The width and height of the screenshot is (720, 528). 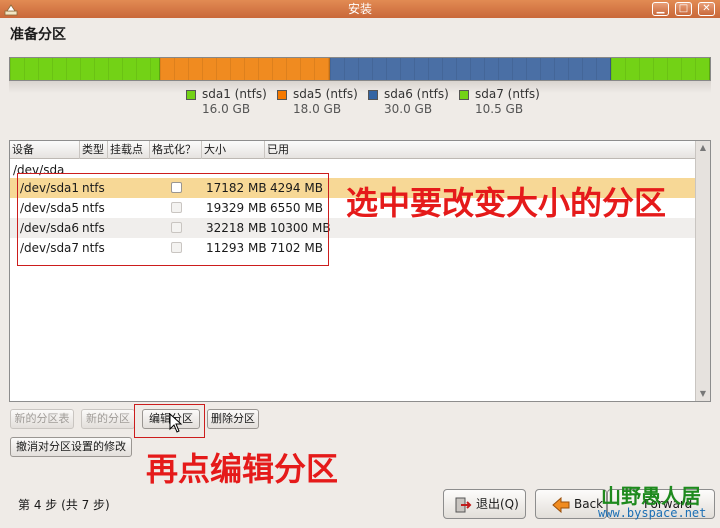 I want to click on partition-bar-shadow, so click(x=360, y=87).